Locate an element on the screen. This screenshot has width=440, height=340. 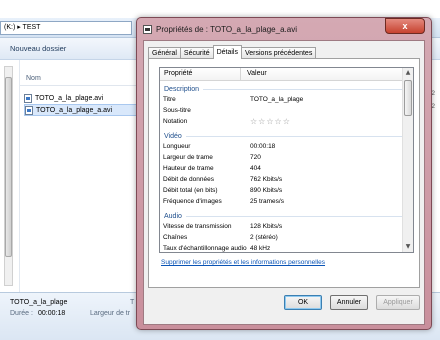
property-key: Titre is located at coordinates (169, 99).